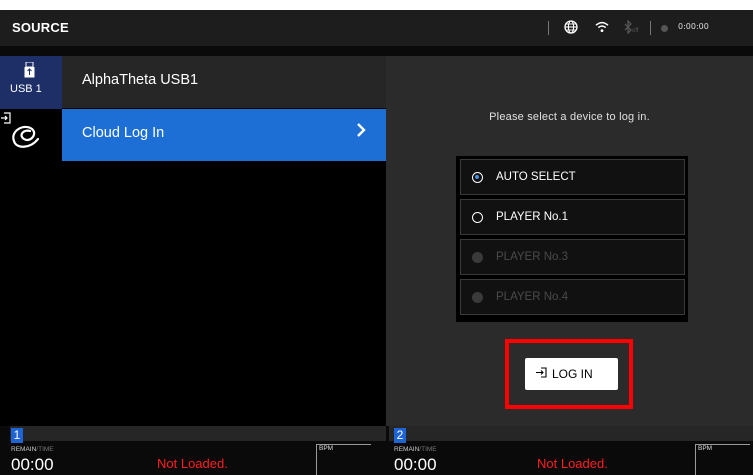  I want to click on bluetooth-state: off, so click(635, 31).